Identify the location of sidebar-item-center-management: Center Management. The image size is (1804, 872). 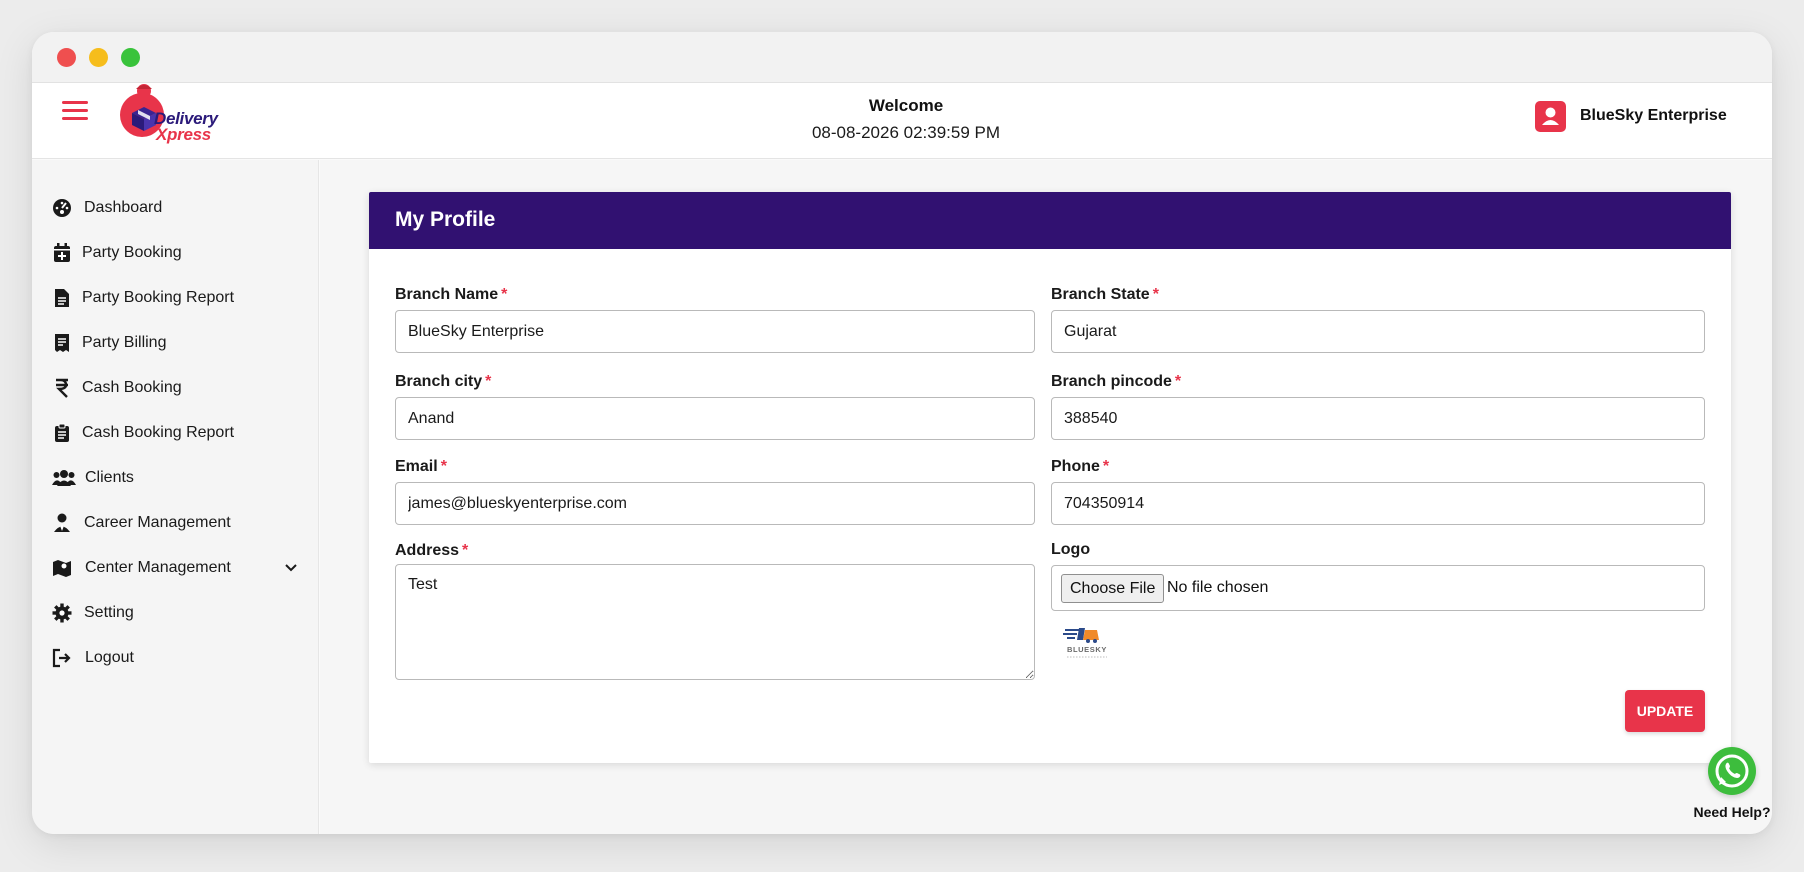
(177, 568).